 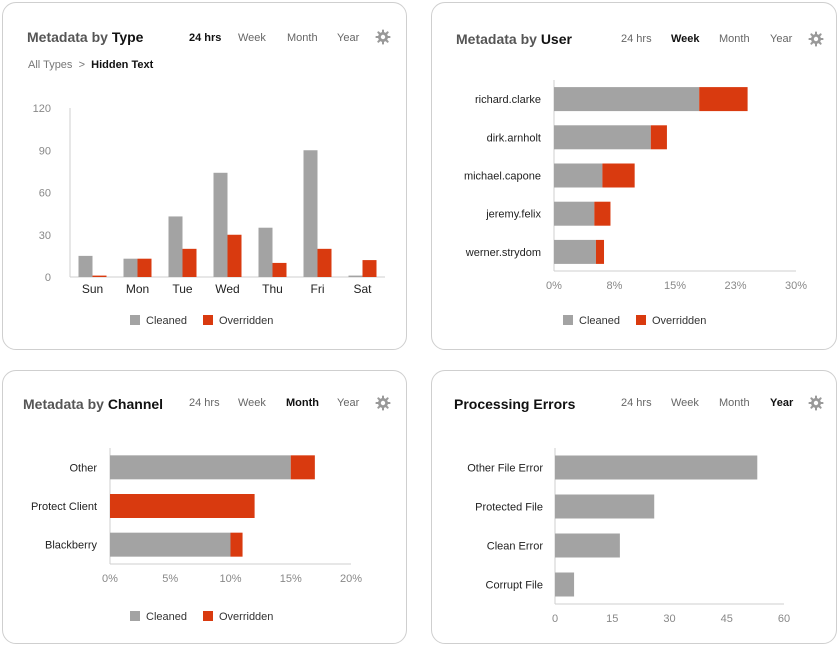 I want to click on y-tick-label: 60, so click(x=45, y=194).